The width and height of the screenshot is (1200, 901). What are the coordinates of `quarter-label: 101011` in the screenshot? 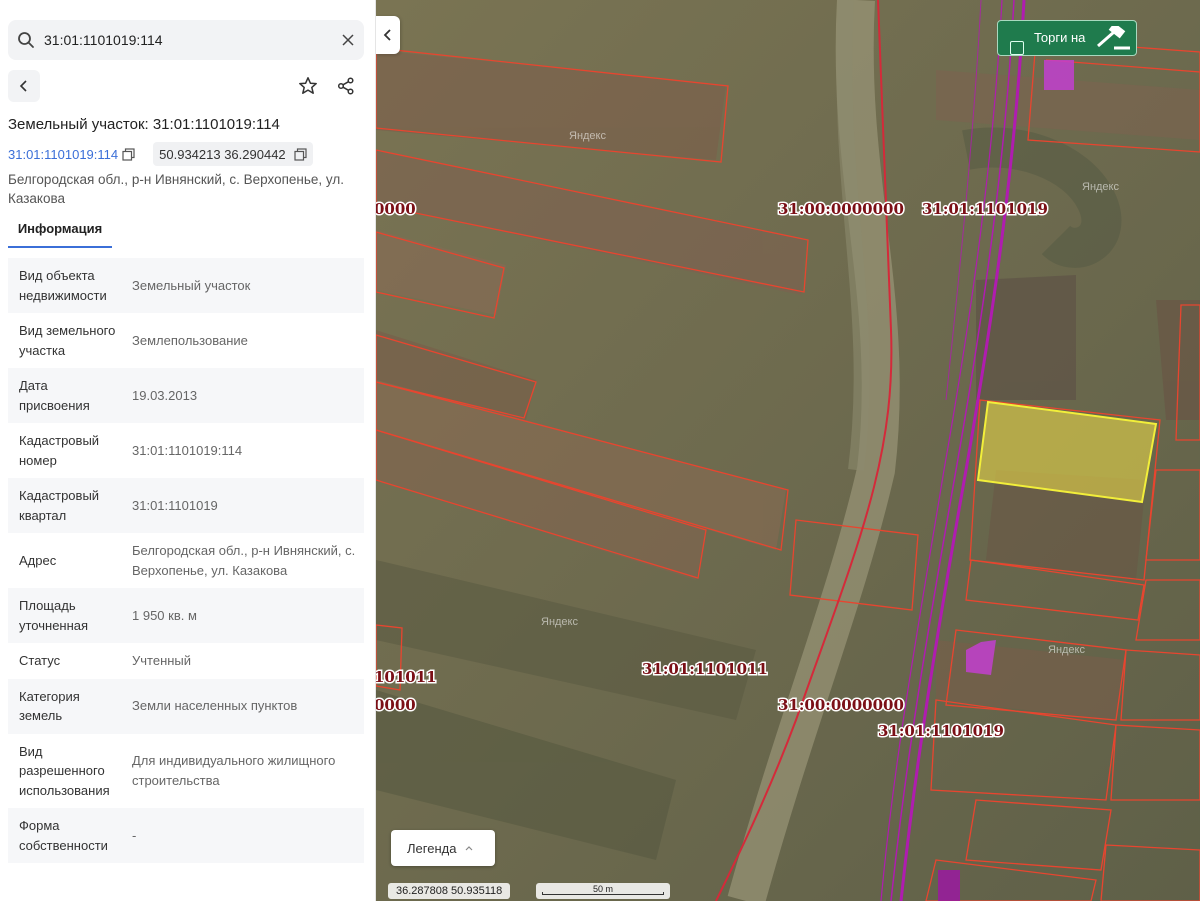 It's located at (407, 677).